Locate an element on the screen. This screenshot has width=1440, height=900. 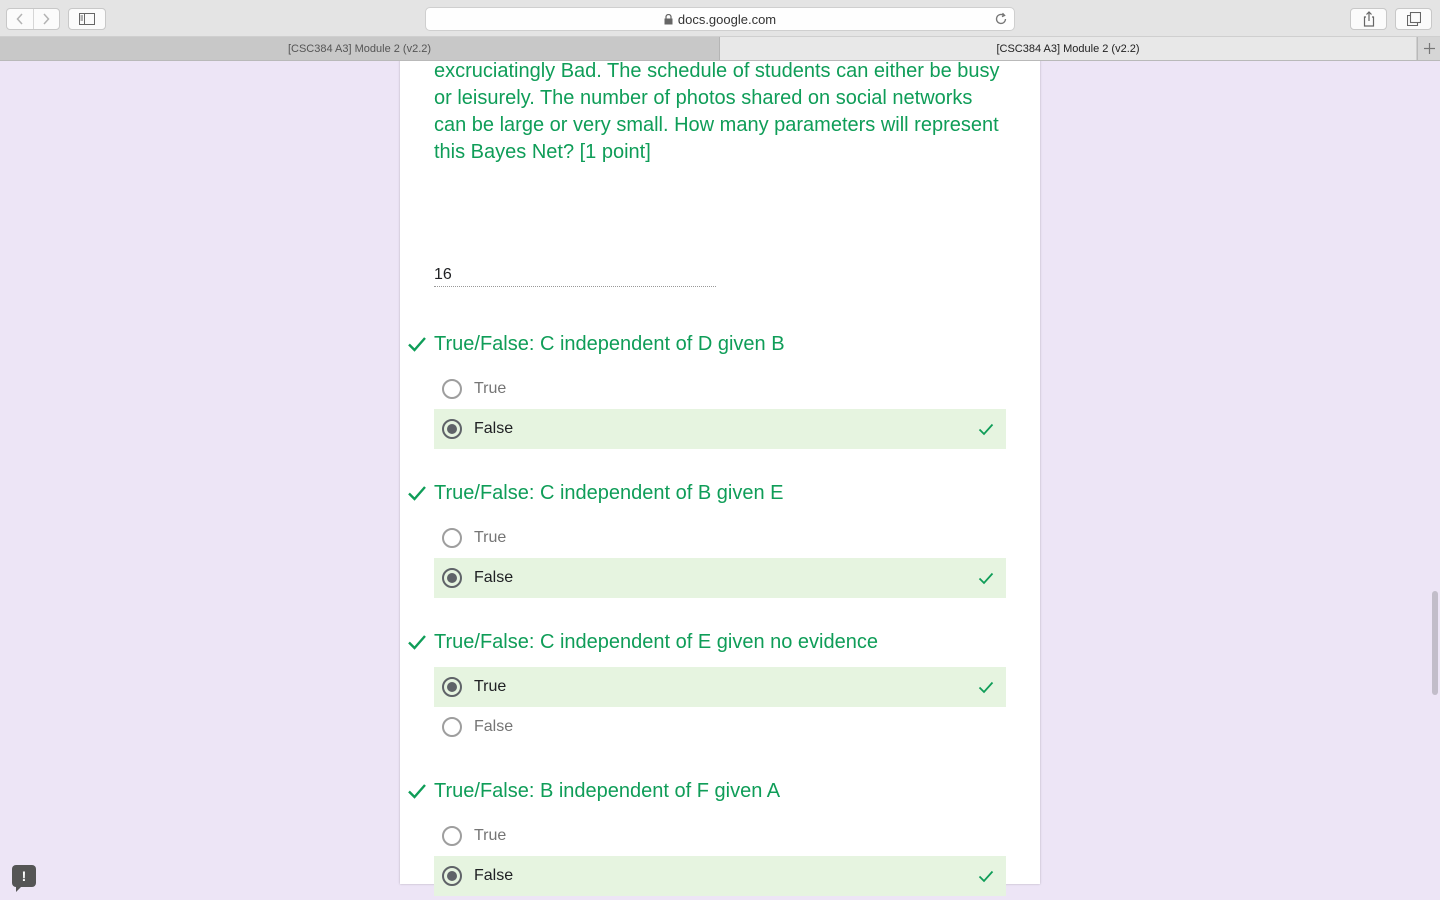
feedback-button: ! is located at coordinates (24, 878).